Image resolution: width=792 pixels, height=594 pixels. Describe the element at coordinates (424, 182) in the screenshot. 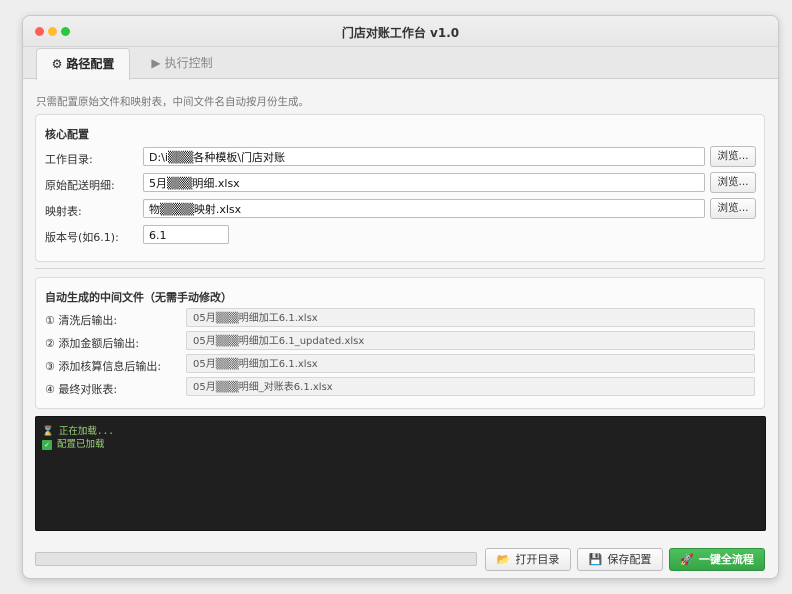

I see `source-file-input: 5月▒▒▒明细.xlsx` at that location.